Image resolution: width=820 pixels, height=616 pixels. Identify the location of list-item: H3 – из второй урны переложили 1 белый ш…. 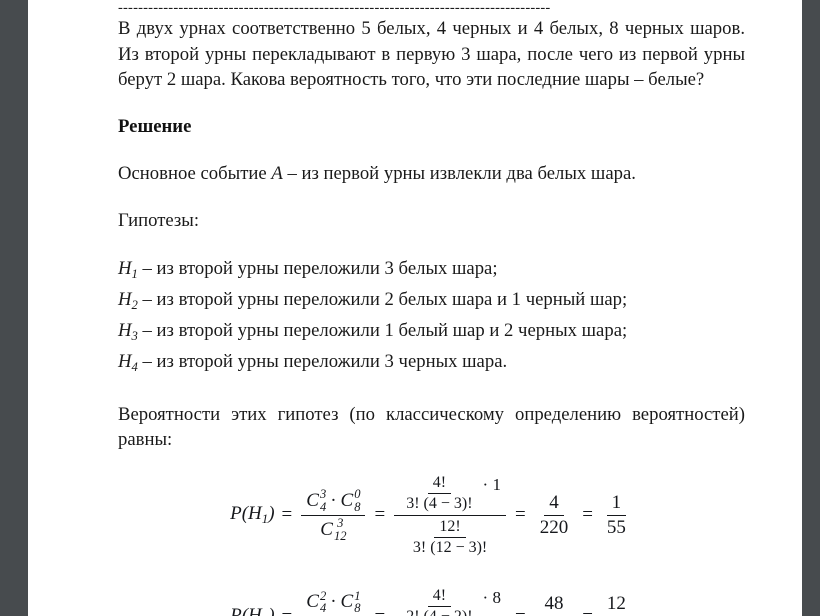
(431, 333).